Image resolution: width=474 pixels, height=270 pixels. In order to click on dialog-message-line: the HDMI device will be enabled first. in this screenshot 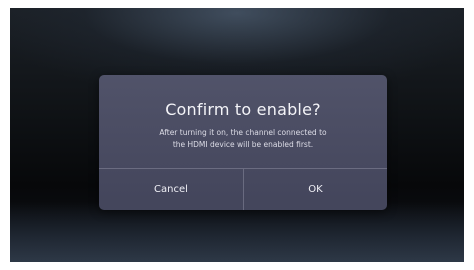, I will do `click(243, 144)`.